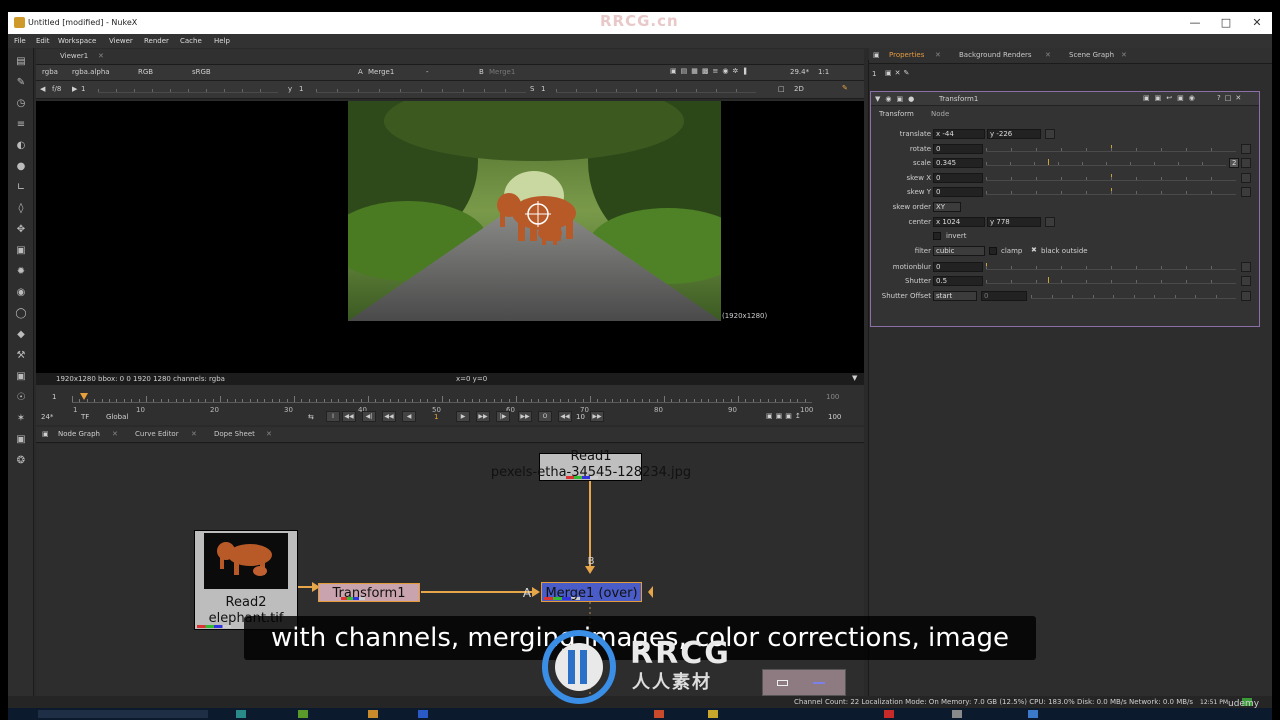 This screenshot has width=1280, height=720. What do you see at coordinates (234, 434) in the screenshot?
I see `tab-dope-sheet: Dope Sheet` at bounding box center [234, 434].